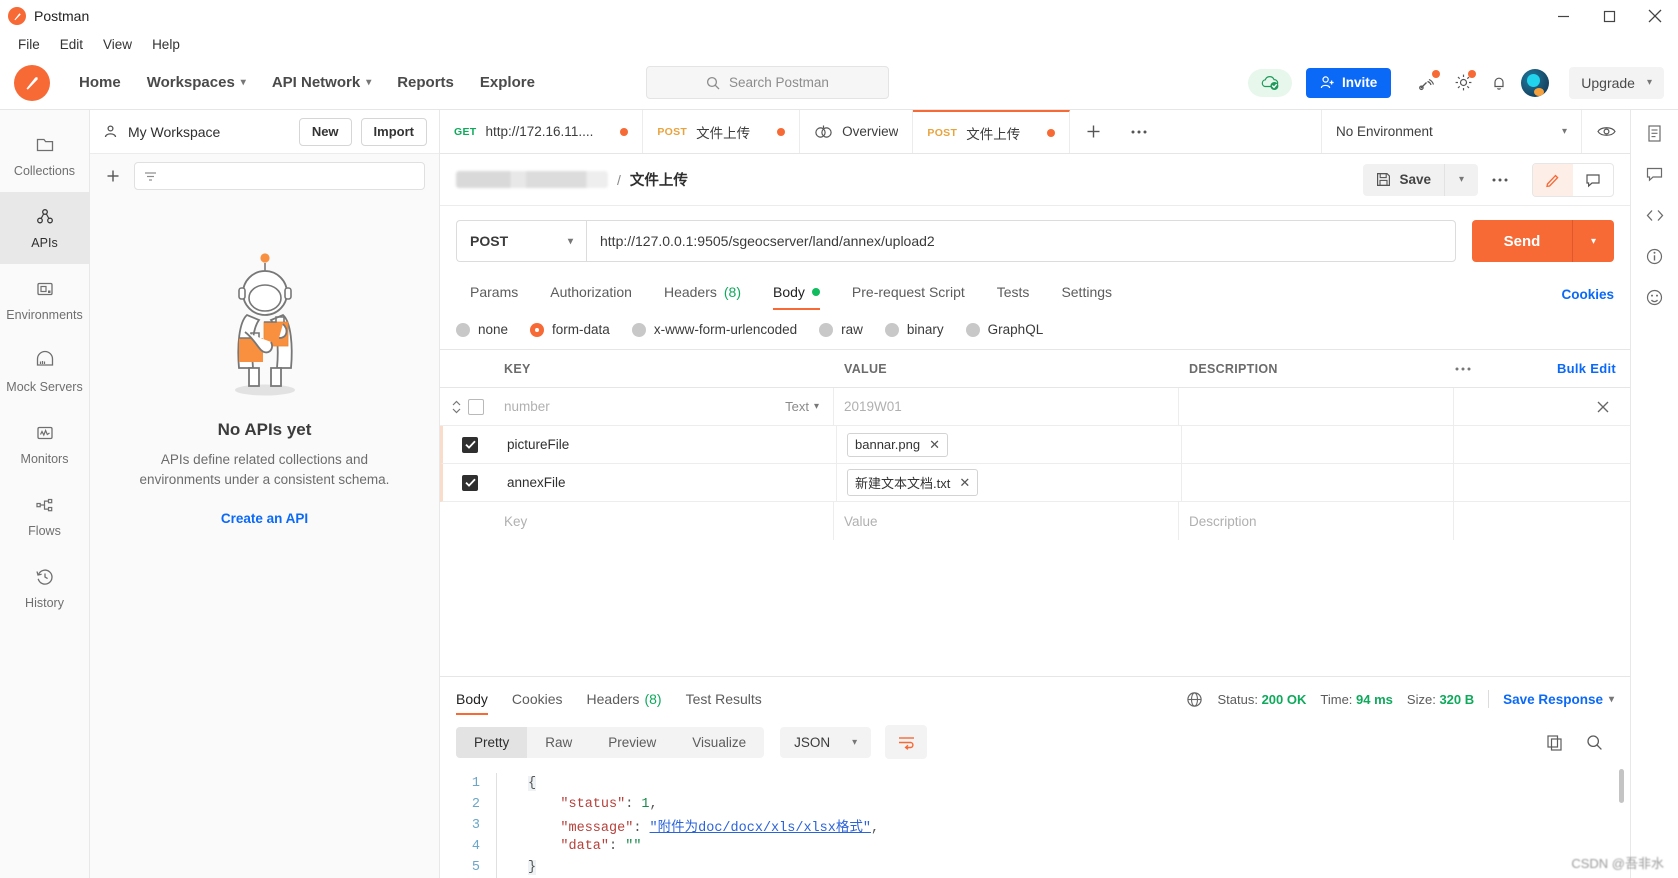  Describe the element at coordinates (624, 699) in the screenshot. I see `response-tab-headers: Headers (8)` at that location.